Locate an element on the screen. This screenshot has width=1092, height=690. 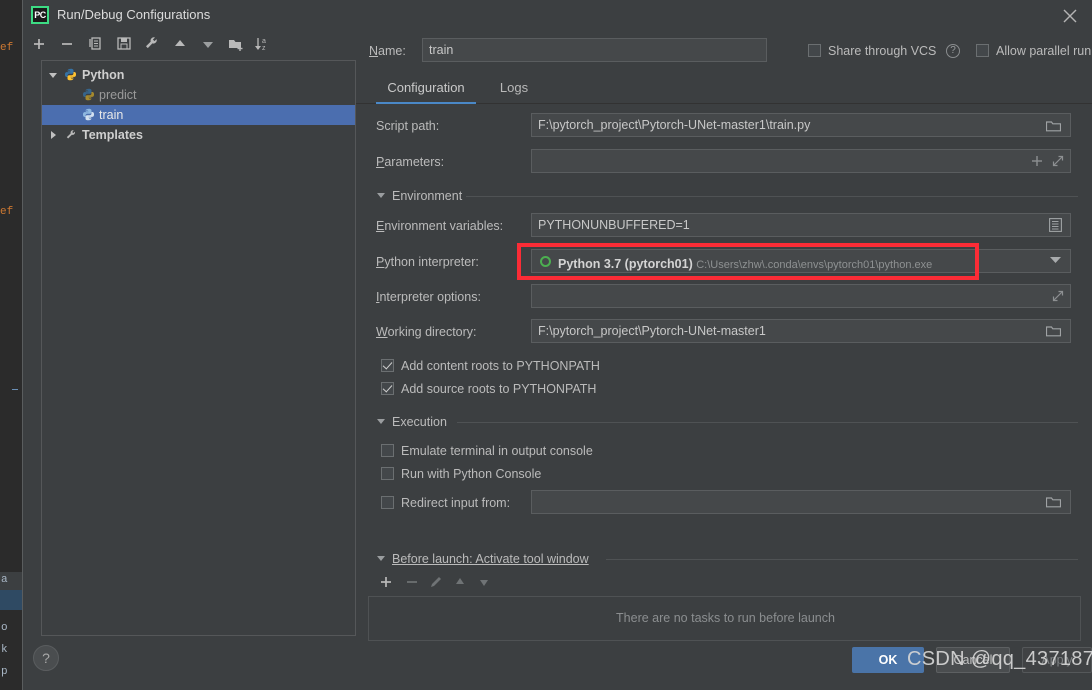
execution-section-divider is located at coordinates (767, 422).